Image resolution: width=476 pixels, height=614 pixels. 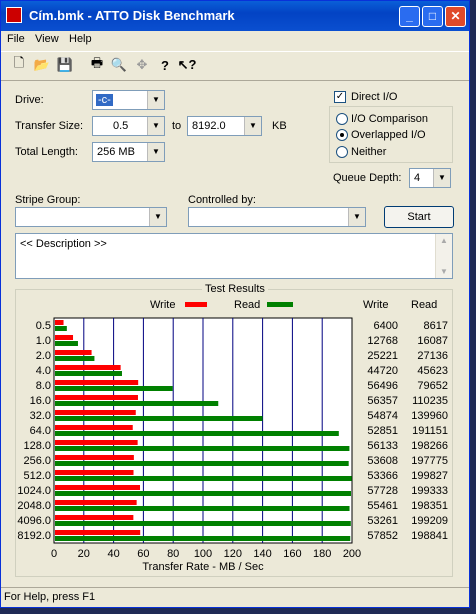 What do you see at coordinates (322, 554) in the screenshot?
I see `x-tick-label: 180` at bounding box center [322, 554].